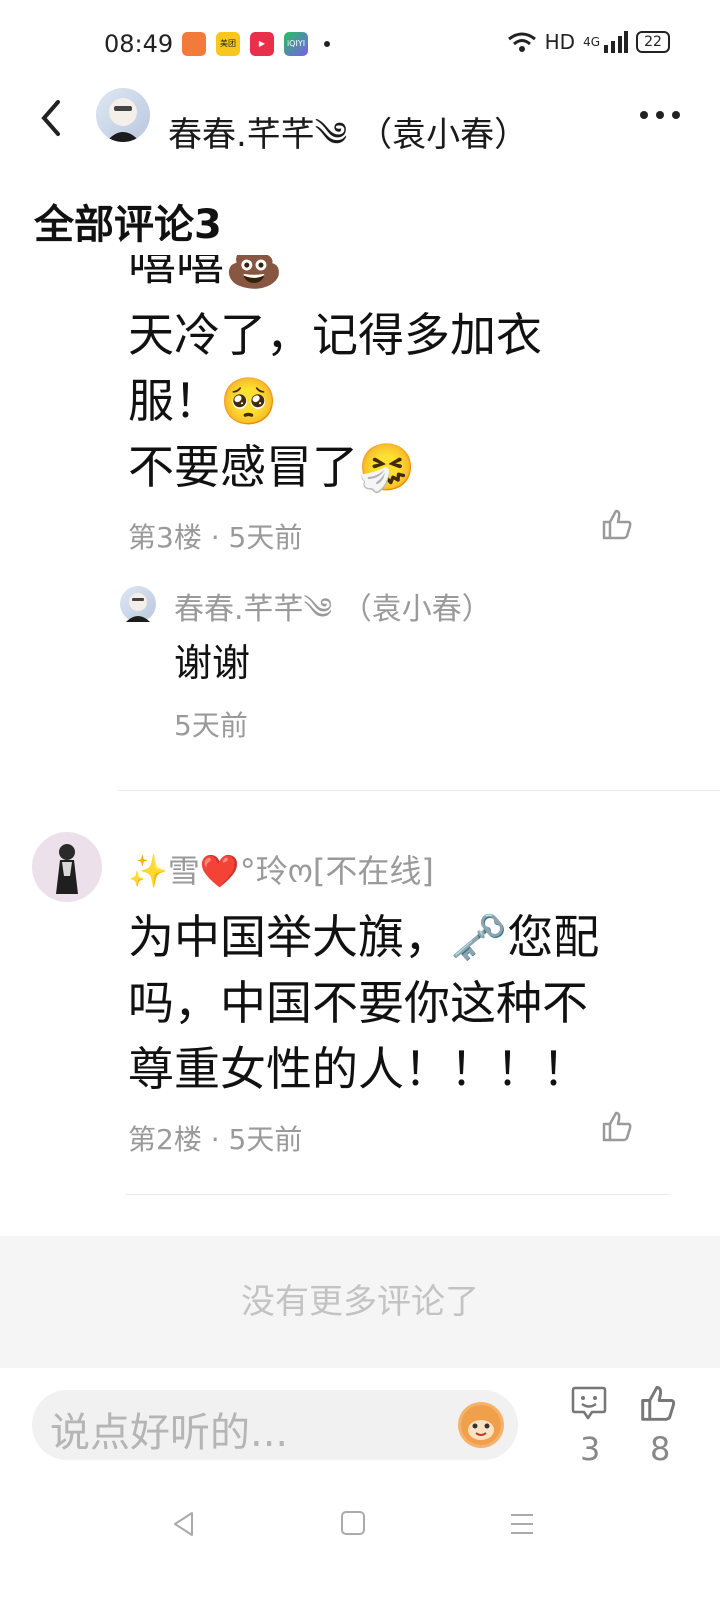  I want to click on section-title: 全部评论3, so click(128, 225).